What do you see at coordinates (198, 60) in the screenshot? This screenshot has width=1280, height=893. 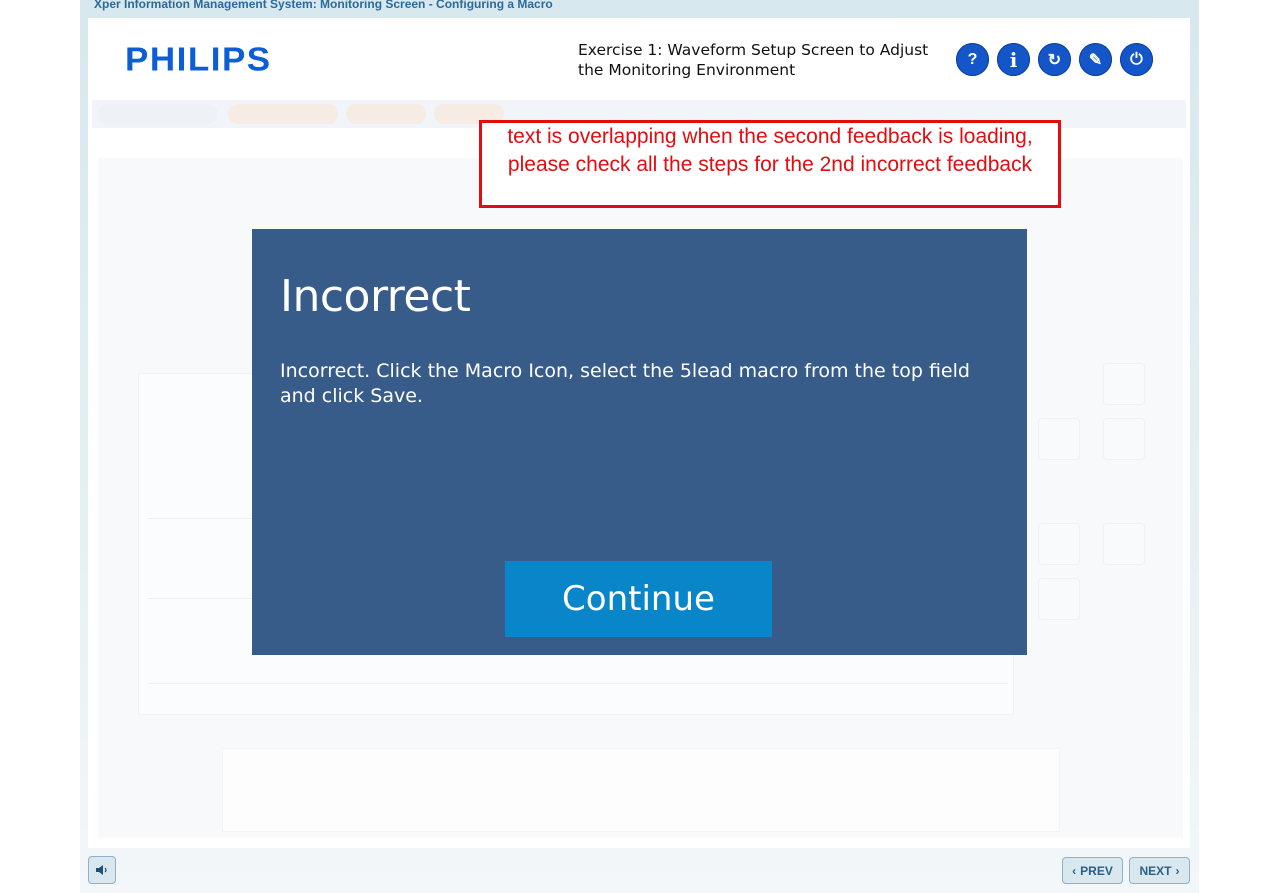 I see `philips-logo: PHILIPS` at bounding box center [198, 60].